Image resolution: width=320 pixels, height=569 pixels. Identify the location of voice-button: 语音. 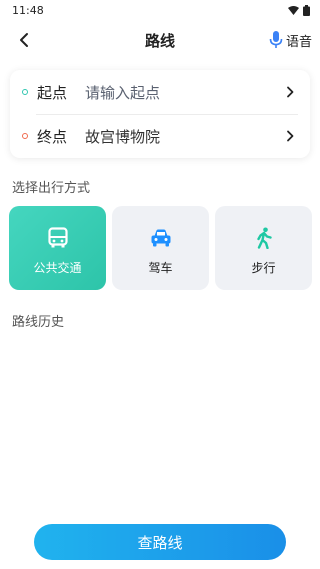
(290, 40).